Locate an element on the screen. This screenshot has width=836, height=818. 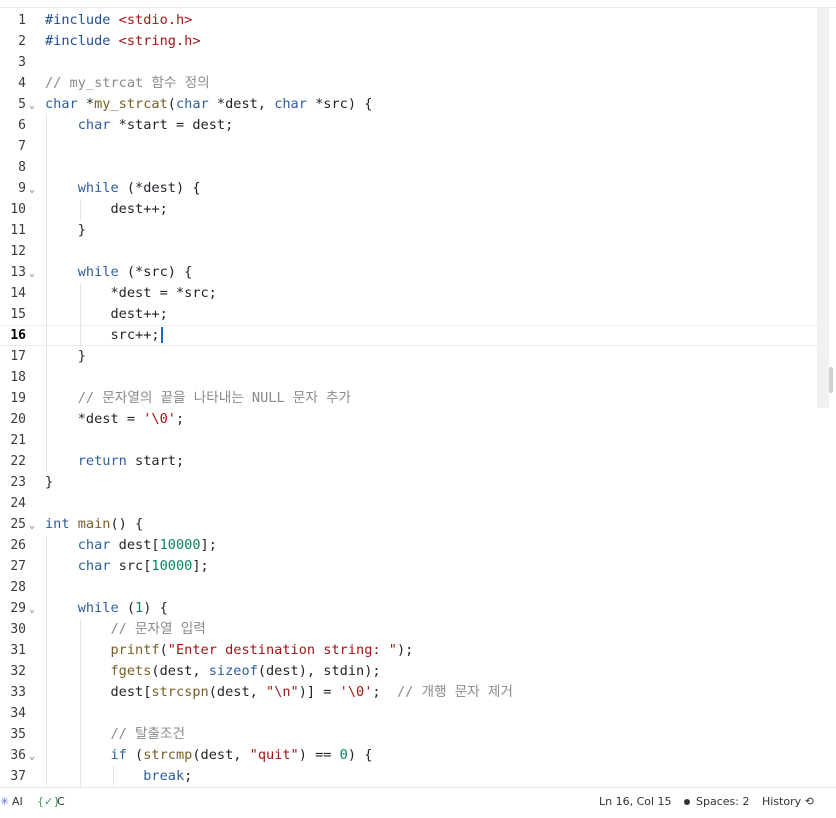
code-line: 10 dest++; is located at coordinates (409, 209).